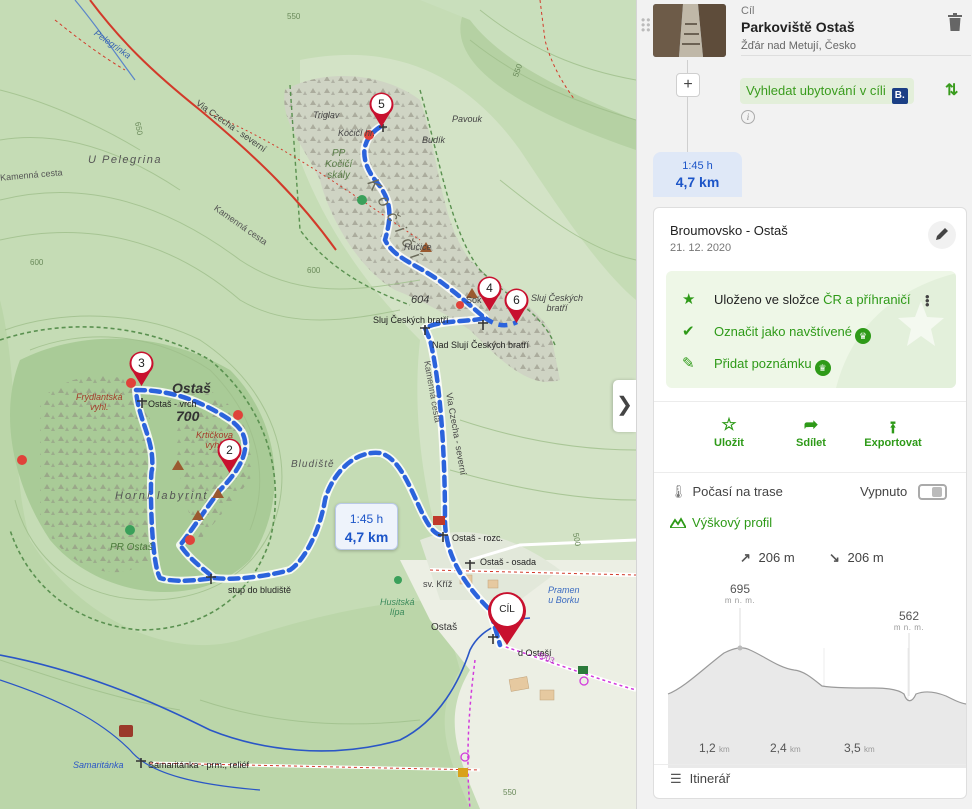 Image resolution: width=972 pixels, height=809 pixels. I want to click on destination-thumbnail, so click(689, 30).